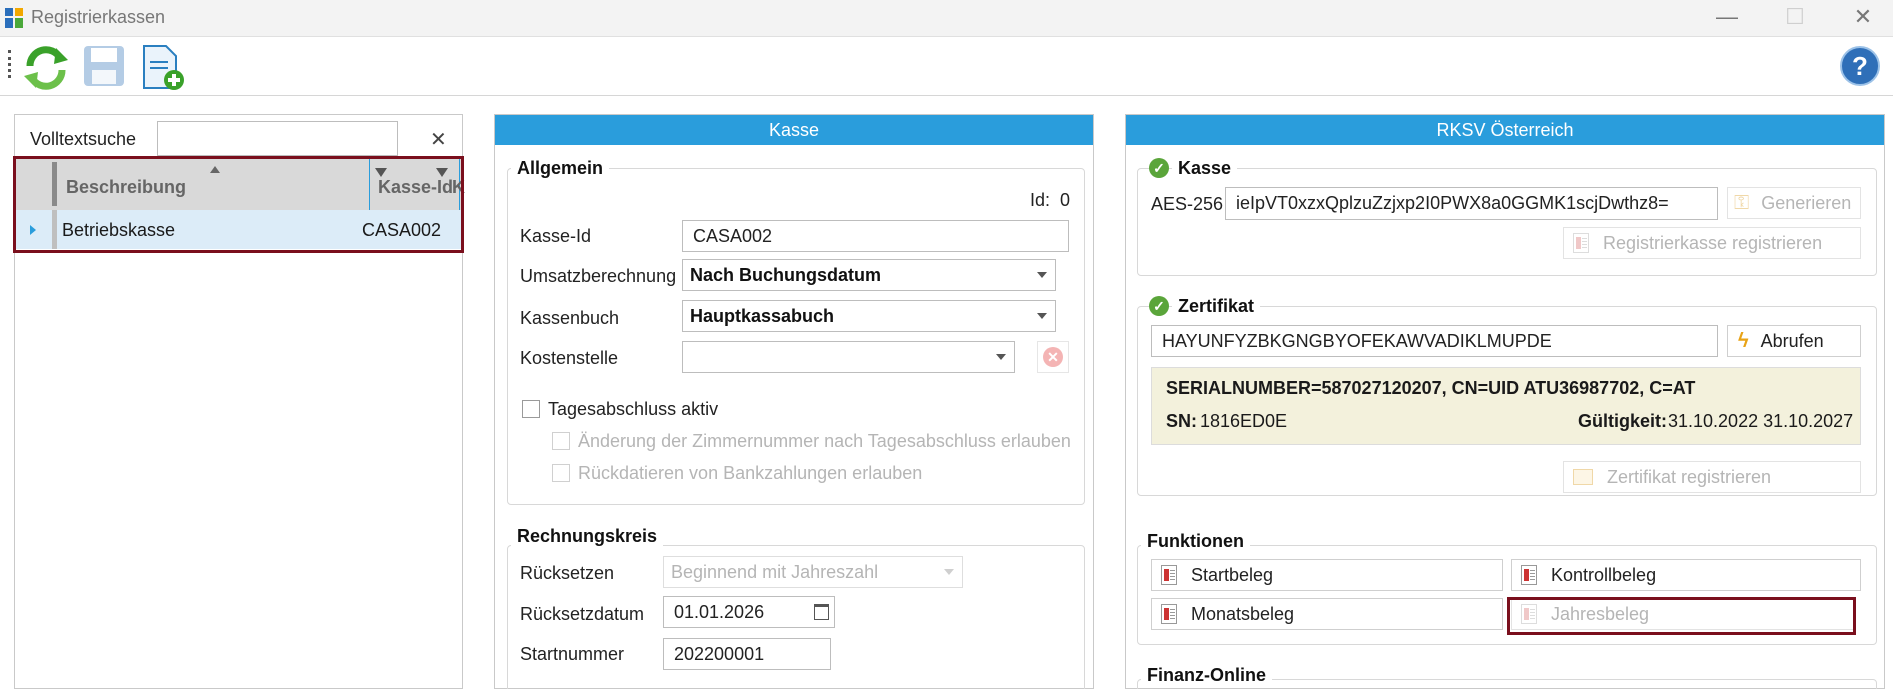 This screenshot has width=1893, height=689. I want to click on window-title: Registrierkassen, so click(98, 17).